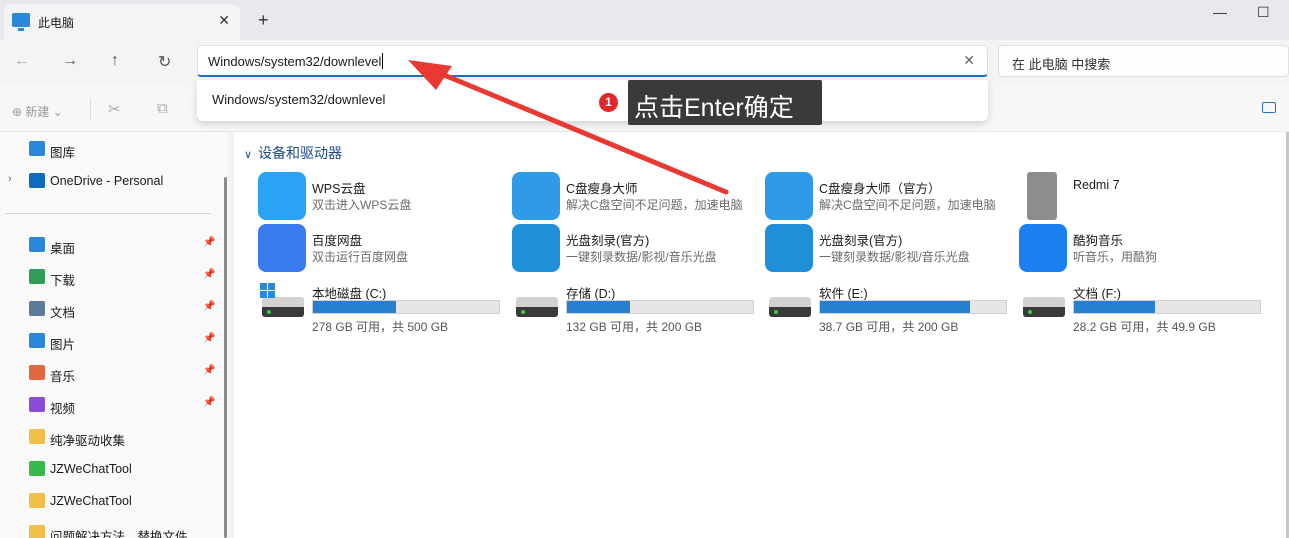  Describe the element at coordinates (110, 437) in the screenshot. I see `sidebar-item: 纯净驱动收集` at that location.